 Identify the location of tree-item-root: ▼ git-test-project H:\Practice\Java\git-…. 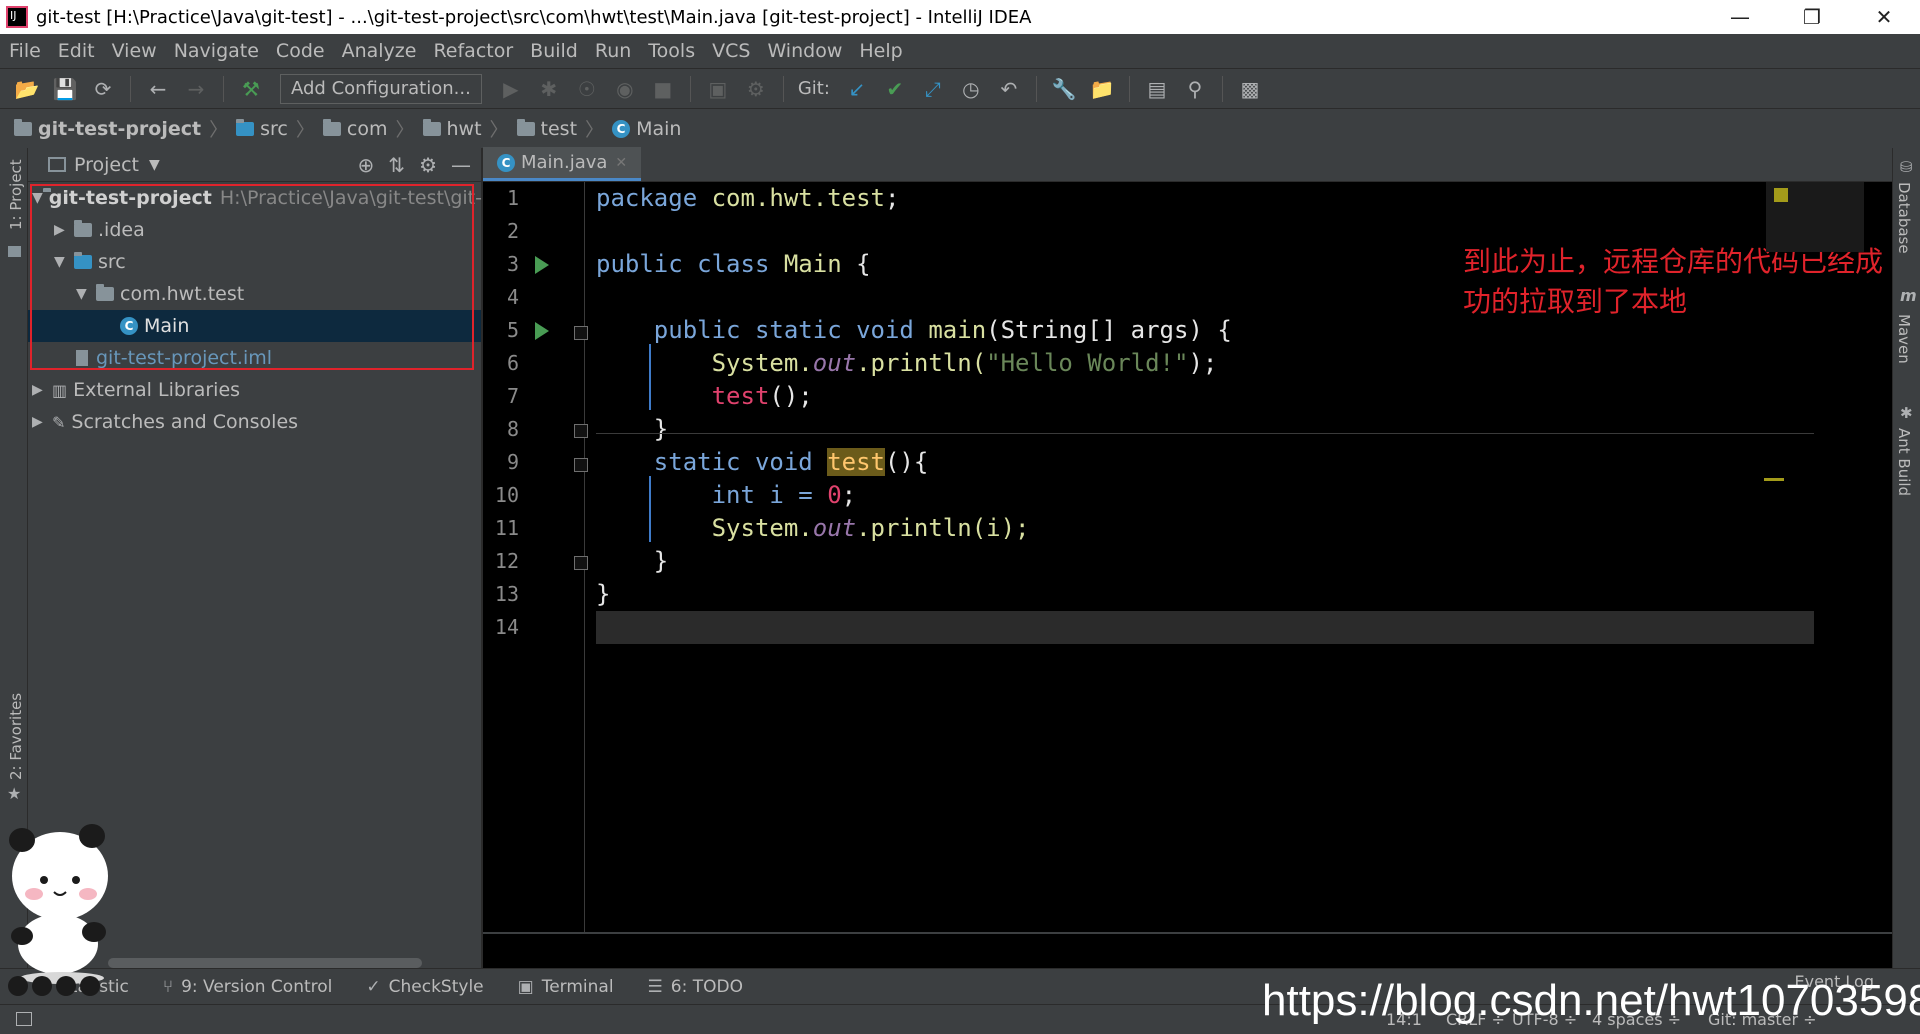
(255, 198).